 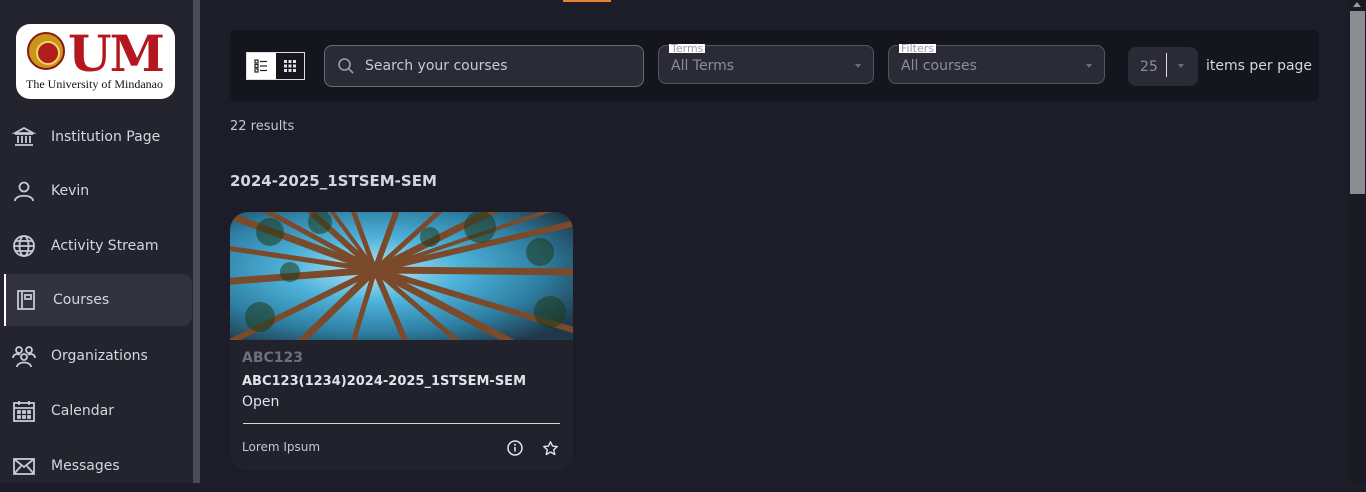 I want to click on sidebar-divider, so click(x=196, y=241).